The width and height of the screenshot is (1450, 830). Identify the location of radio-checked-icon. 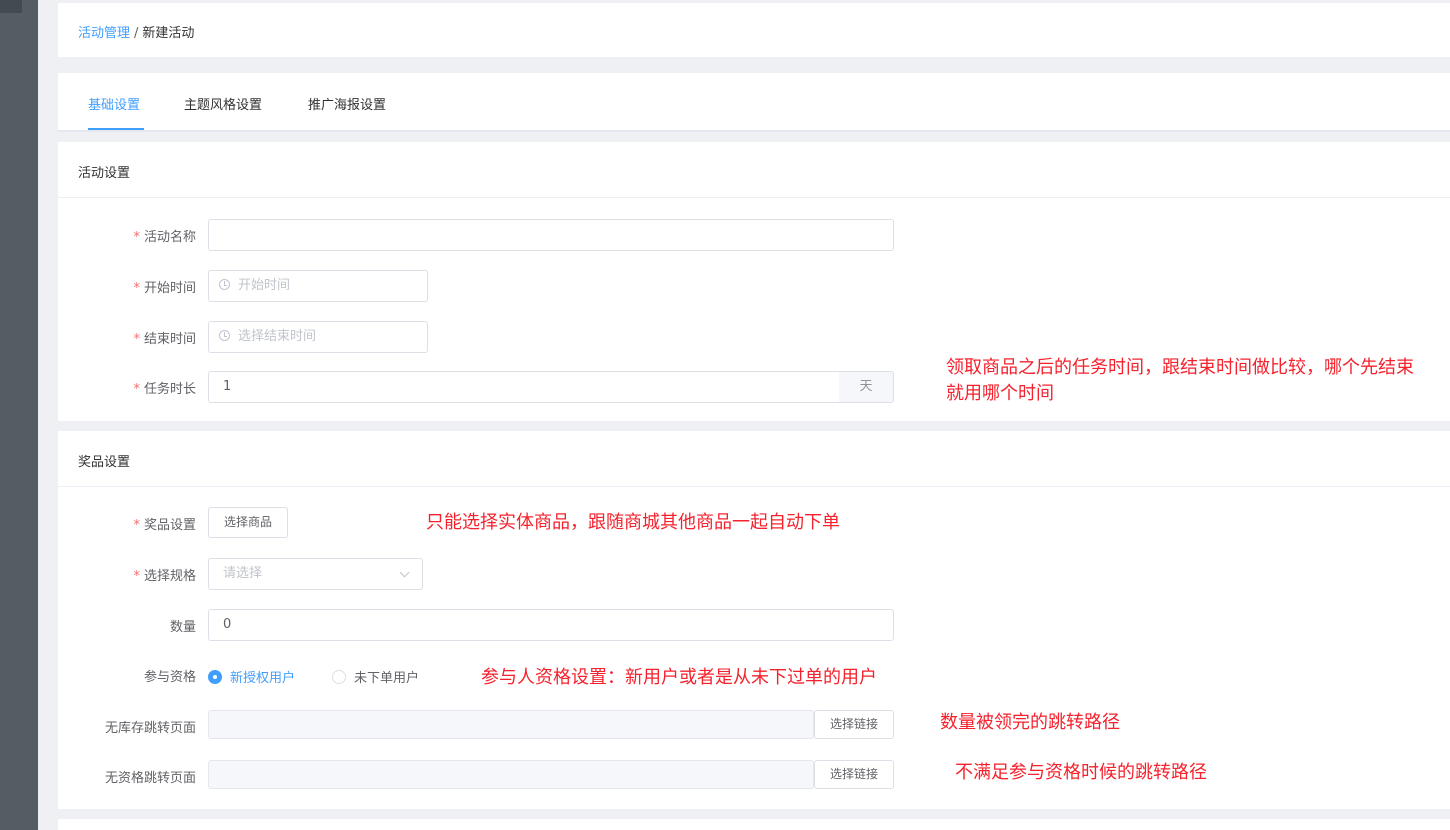
(215, 677).